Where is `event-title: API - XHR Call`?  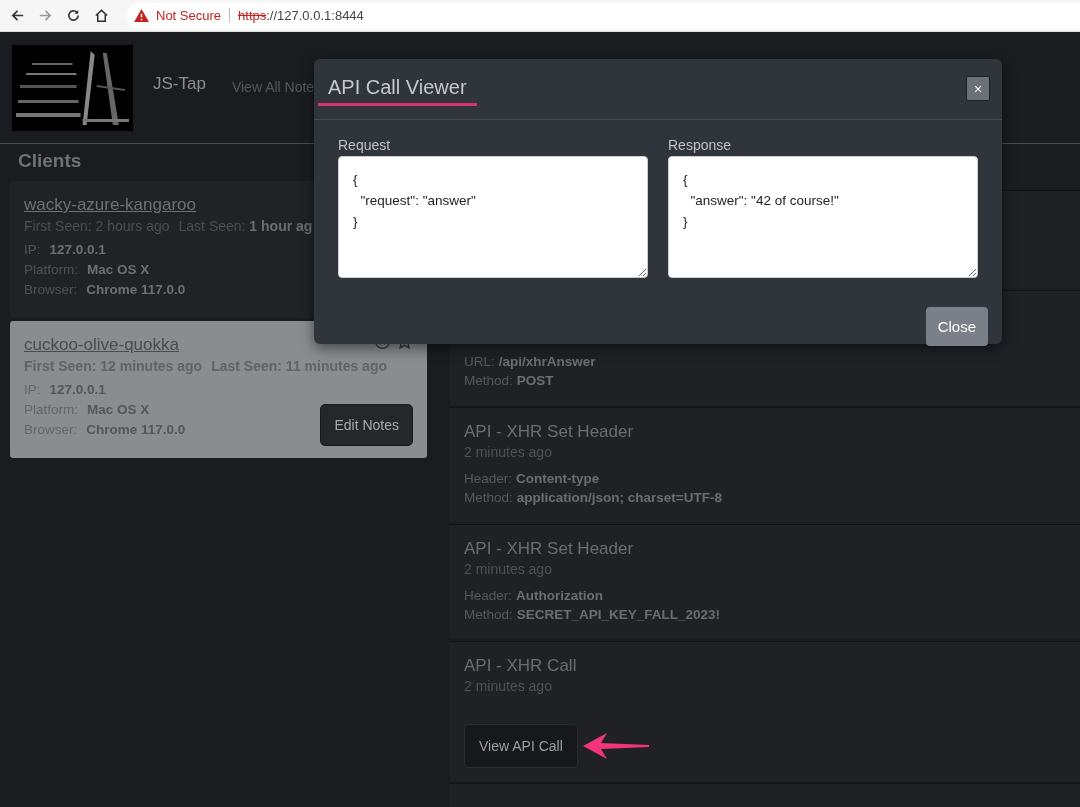
event-title: API - XHR Call is located at coordinates (521, 666).